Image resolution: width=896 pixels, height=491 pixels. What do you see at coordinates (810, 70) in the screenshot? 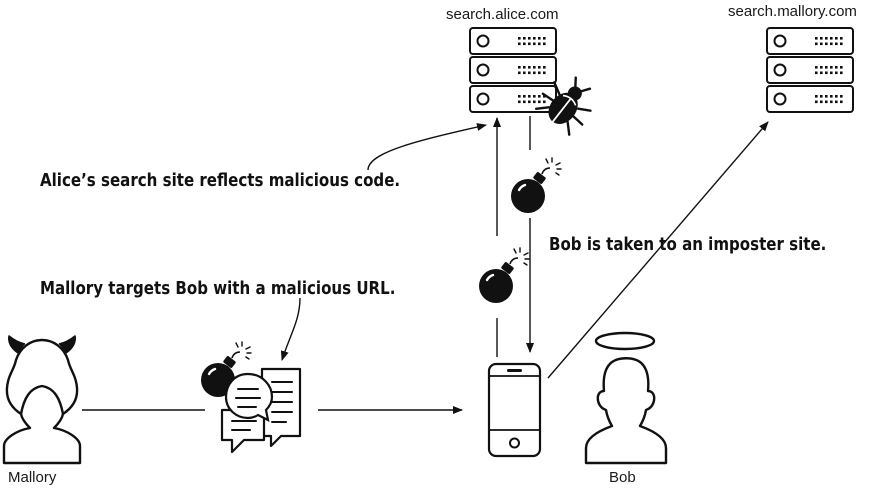
I see `mallory-server-icon` at bounding box center [810, 70].